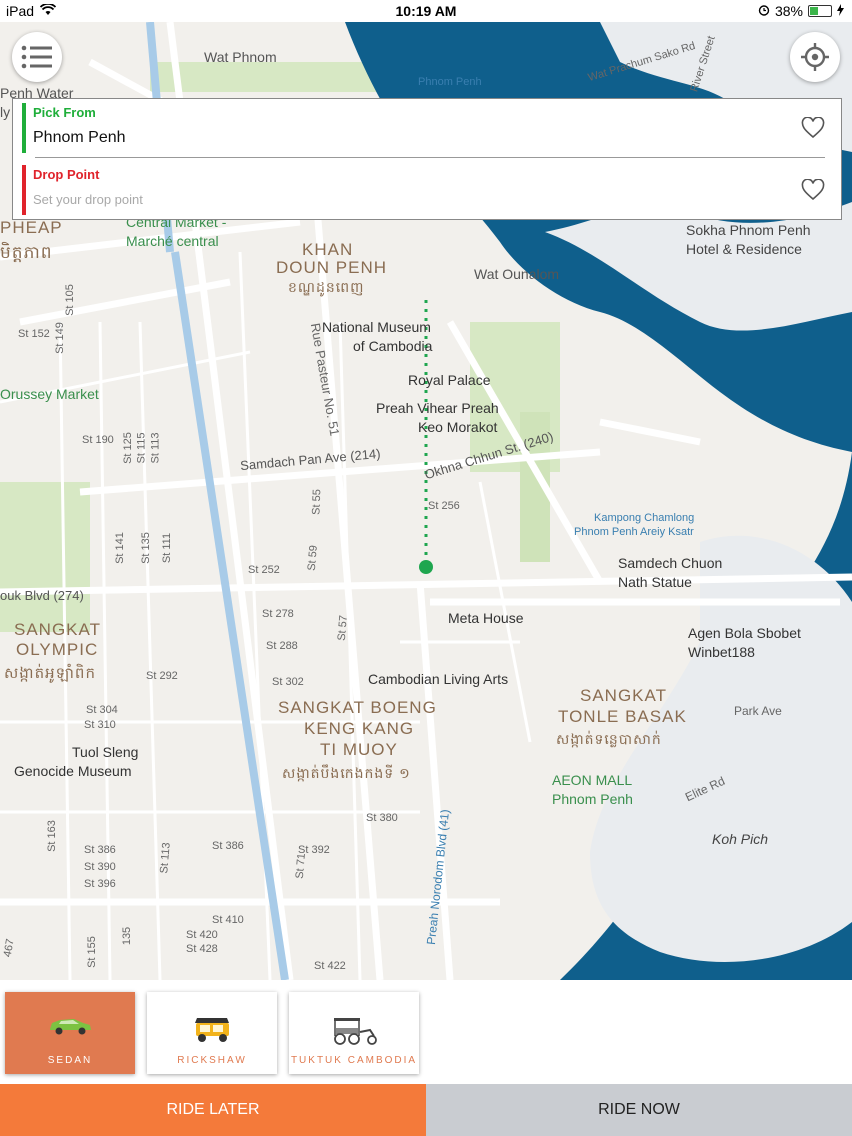 The height and width of the screenshot is (1136, 852). I want to click on map-label: Nath Statue, so click(655, 582).